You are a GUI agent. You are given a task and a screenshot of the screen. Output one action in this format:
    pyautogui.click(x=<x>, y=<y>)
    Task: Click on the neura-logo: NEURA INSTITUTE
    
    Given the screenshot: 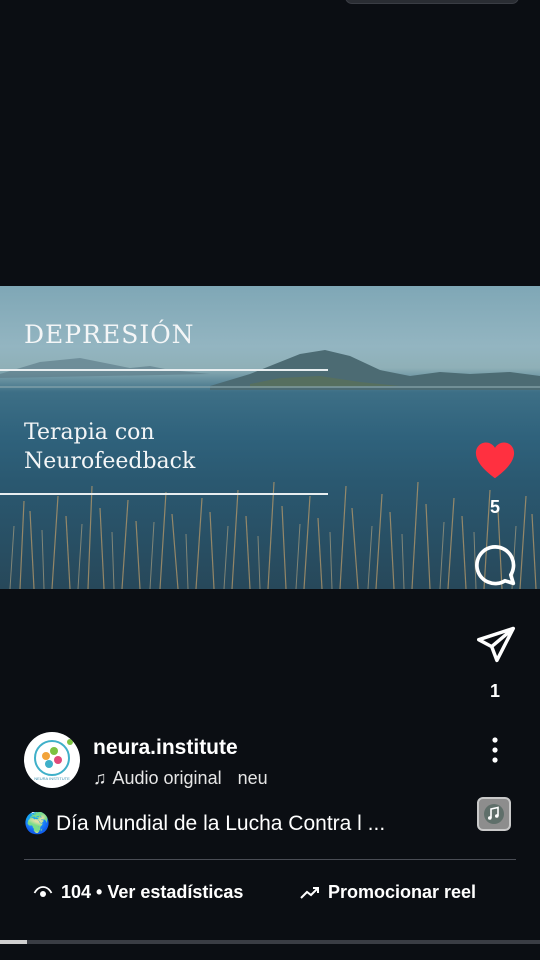 What is the action you would take?
    pyautogui.click(x=53, y=760)
    